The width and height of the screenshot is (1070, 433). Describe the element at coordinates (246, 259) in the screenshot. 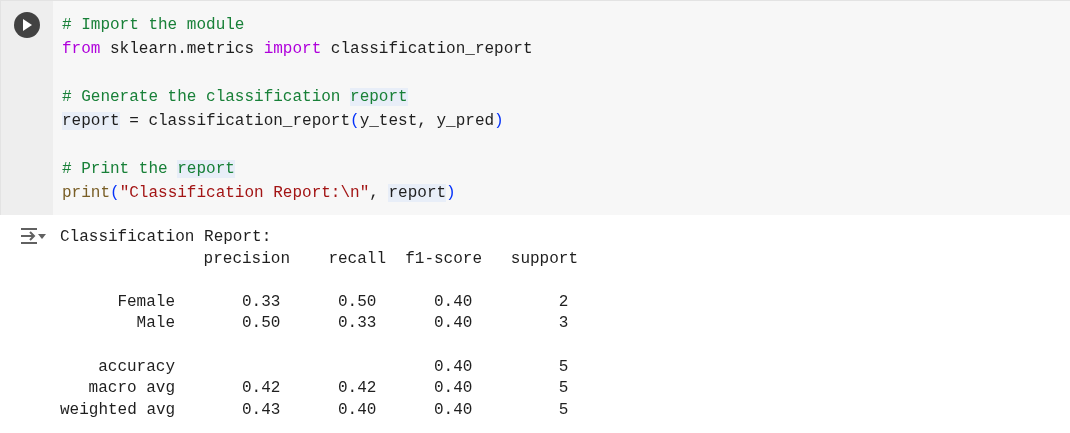

I see `column-header: precision` at that location.